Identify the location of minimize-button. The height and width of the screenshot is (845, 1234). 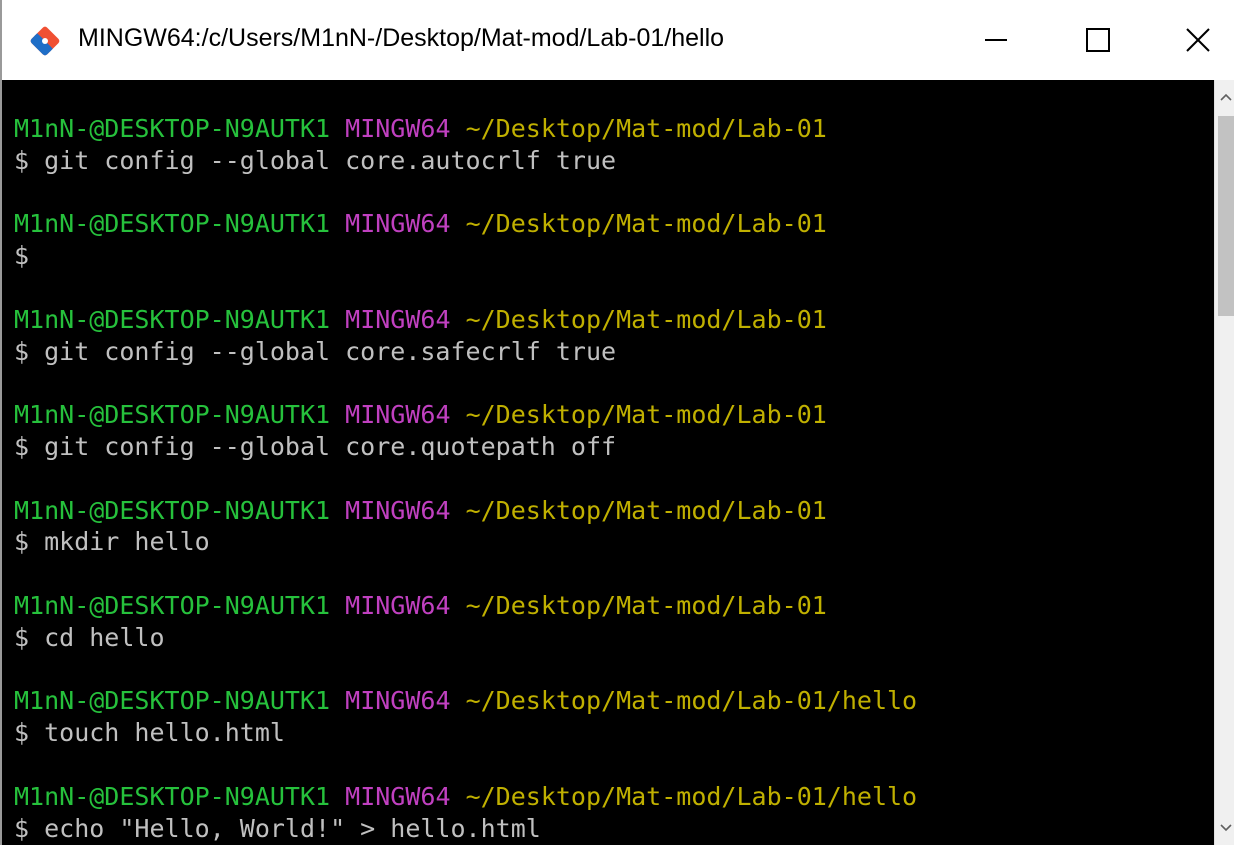
(996, 40).